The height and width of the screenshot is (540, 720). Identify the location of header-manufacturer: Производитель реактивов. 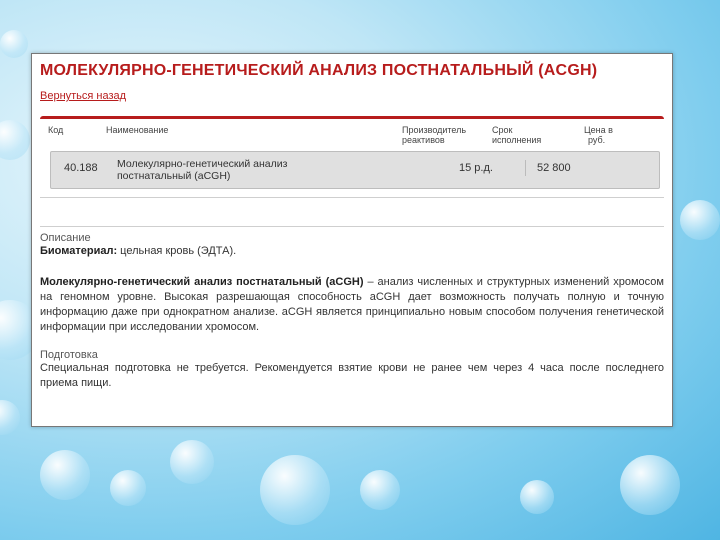
(434, 135).